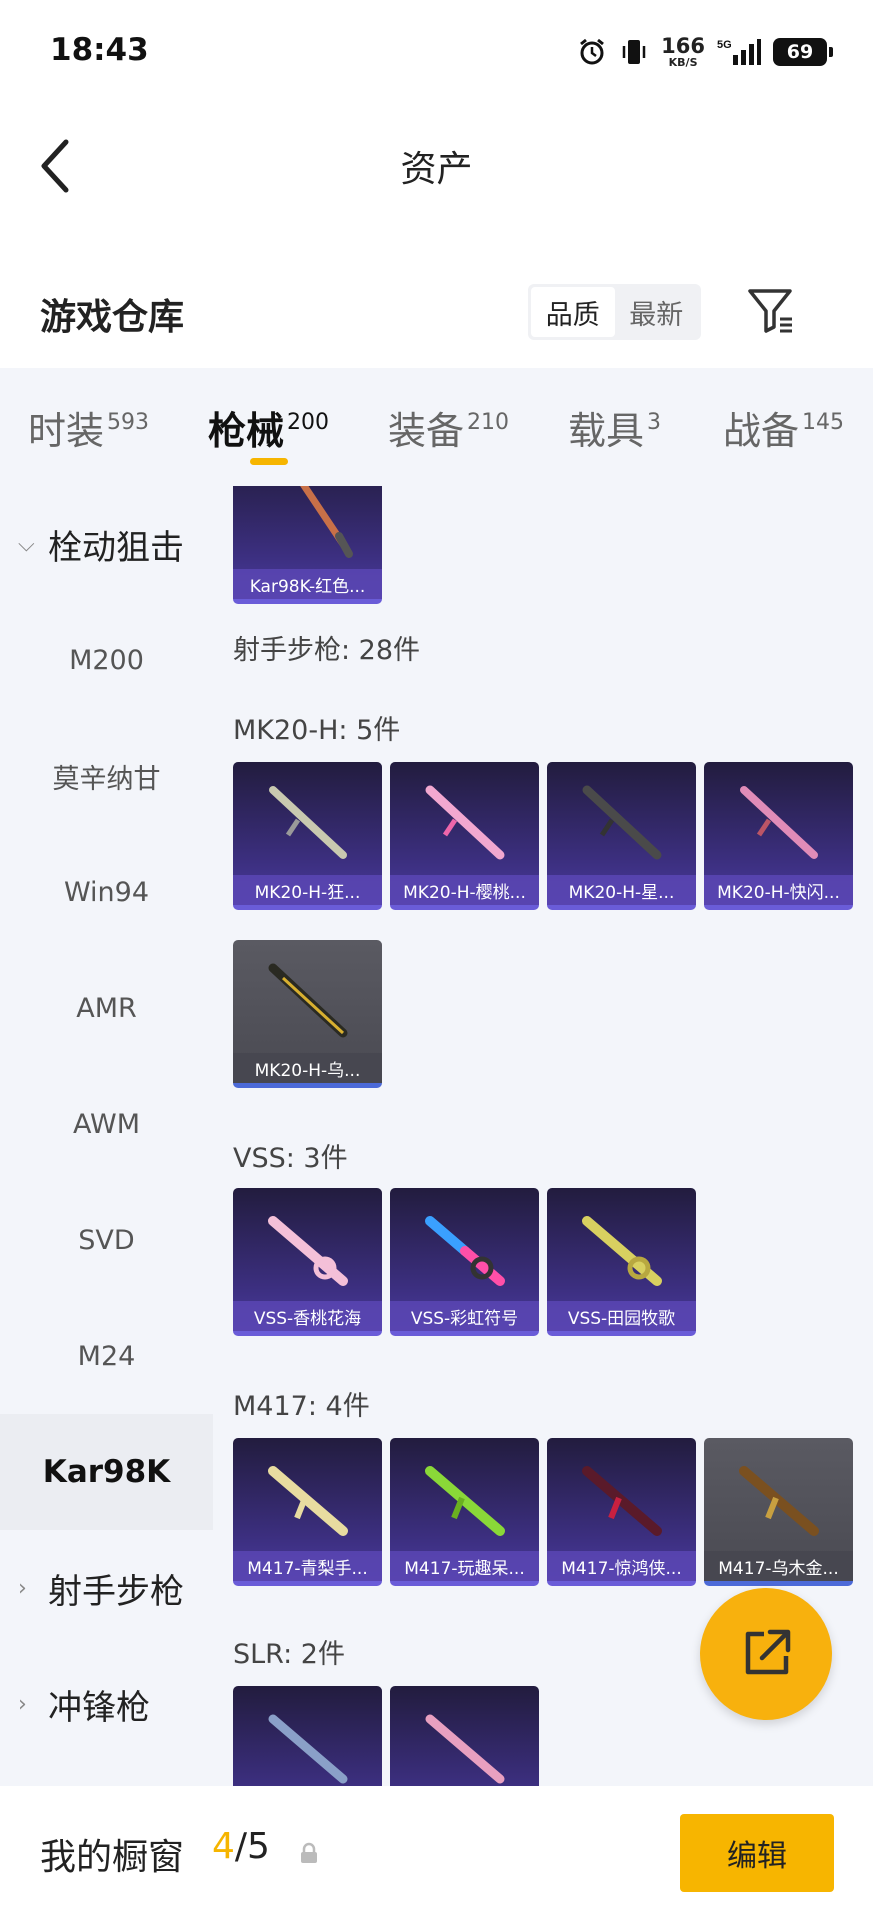 This screenshot has height=1920, width=873. What do you see at coordinates (327, 650) in the screenshot?
I see `section-marksman-count: 射手步枪: 28件` at bounding box center [327, 650].